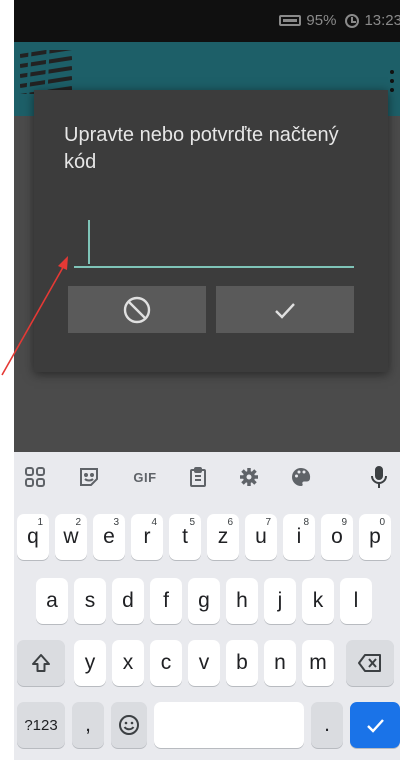 This screenshot has width=400, height=760. Describe the element at coordinates (242, 601) in the screenshot. I see `key-h: h` at that location.